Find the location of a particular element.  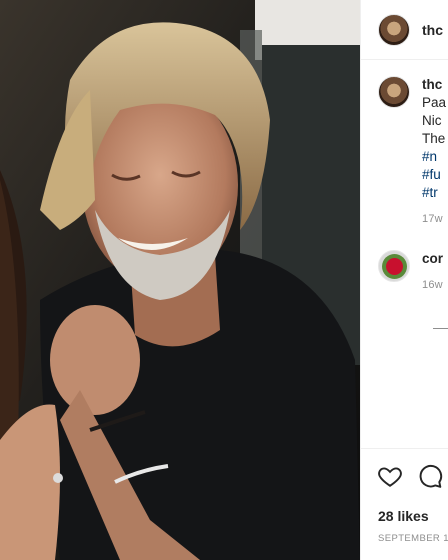

caption-text: thc Paa Nic The #n #fu #tr 17w is located at coordinates (434, 152).